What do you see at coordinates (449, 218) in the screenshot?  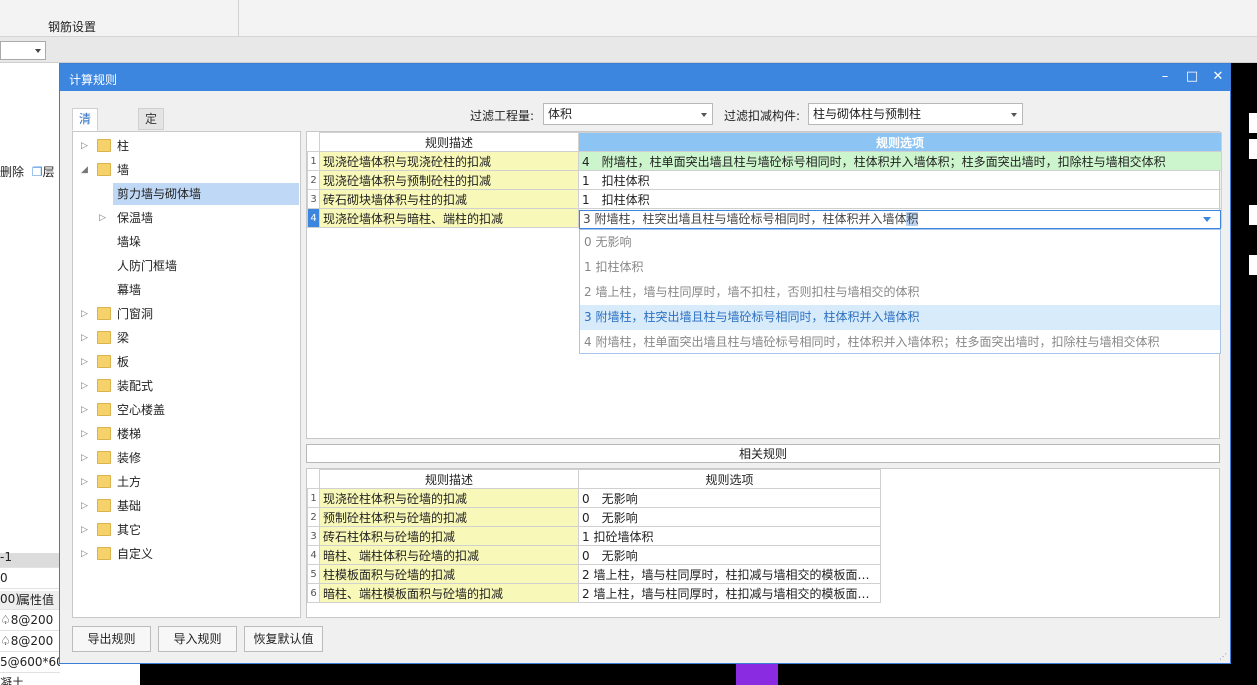 I see `rule-desc-cell: 现浇砼墙体积与暗柱、端柱的扣减` at bounding box center [449, 218].